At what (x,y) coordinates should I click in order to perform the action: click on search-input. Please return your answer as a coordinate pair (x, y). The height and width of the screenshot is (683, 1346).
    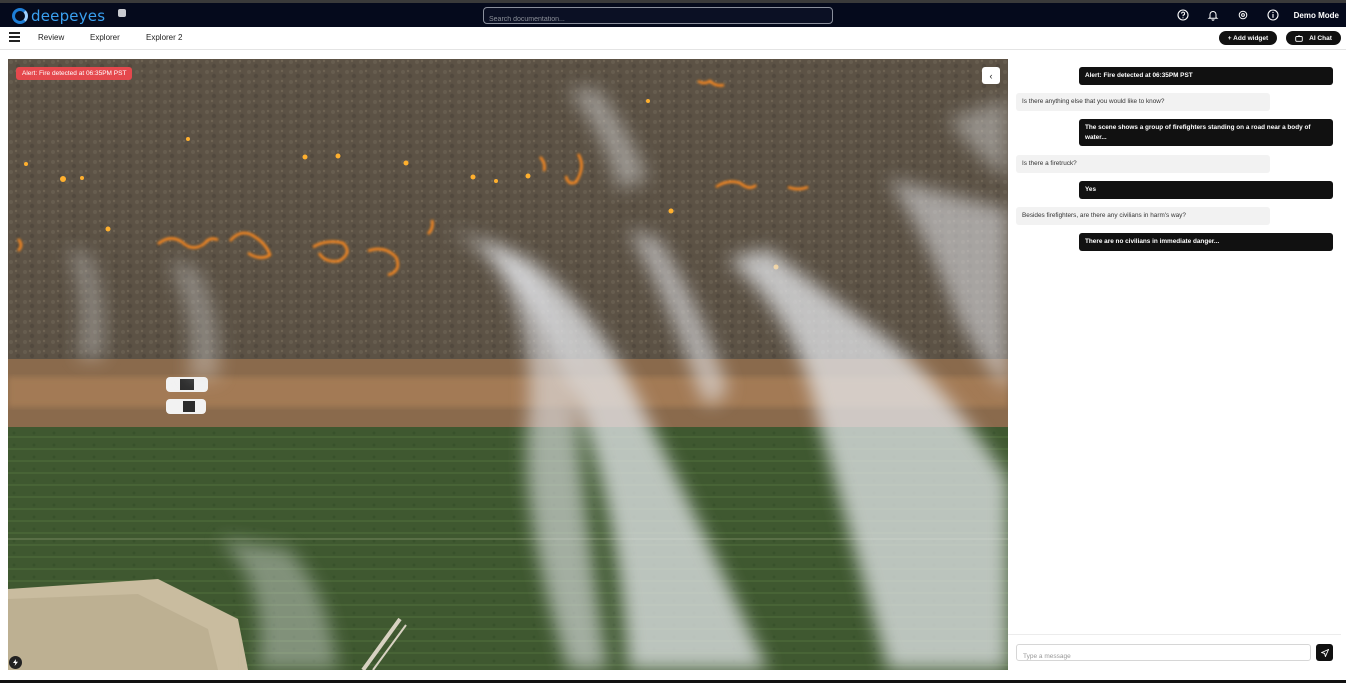
    Looking at the image, I should click on (658, 19).